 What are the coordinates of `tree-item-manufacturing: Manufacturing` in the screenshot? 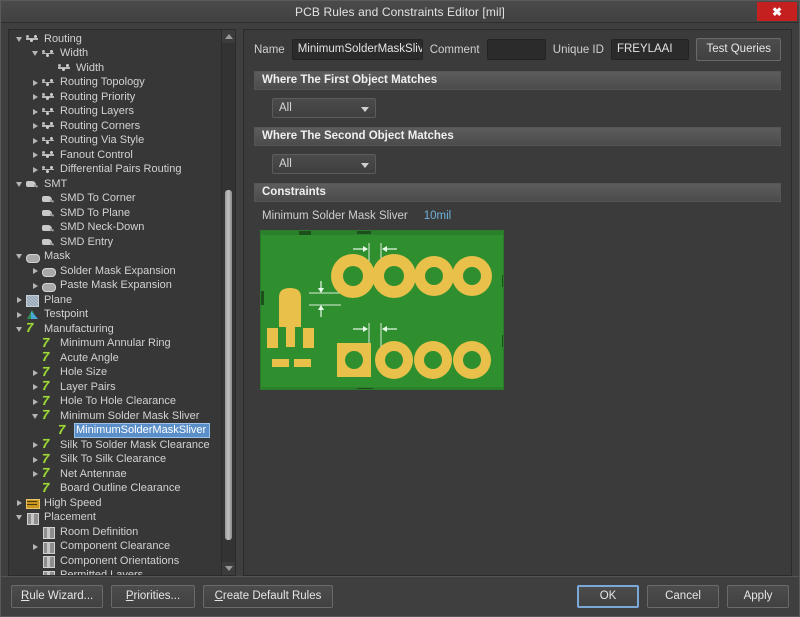 It's located at (115, 329).